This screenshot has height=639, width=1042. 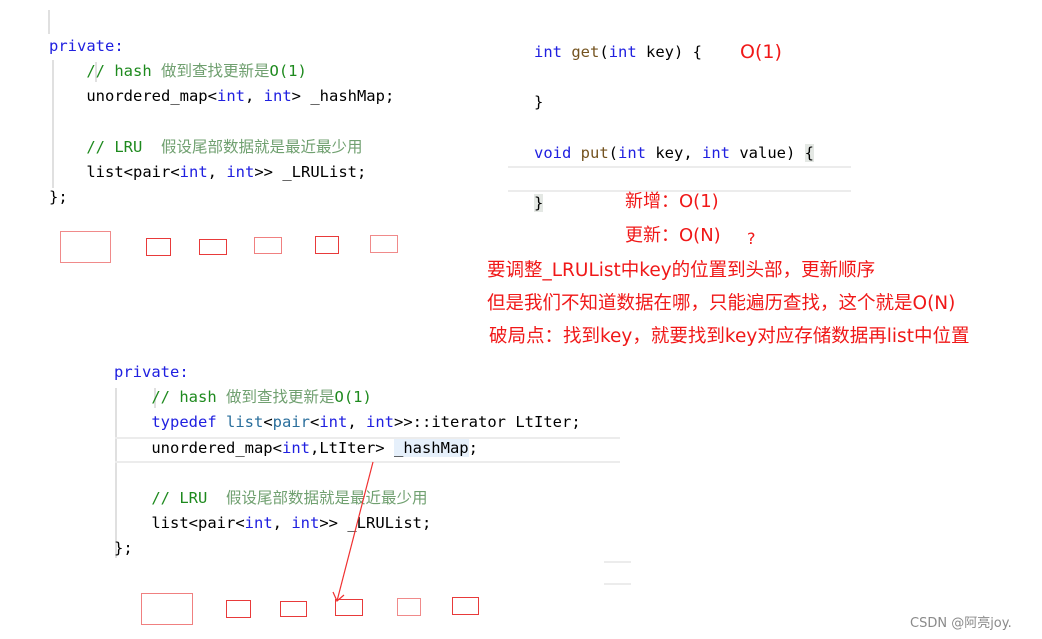 I want to click on pointer-arrow, so click(x=481, y=531).